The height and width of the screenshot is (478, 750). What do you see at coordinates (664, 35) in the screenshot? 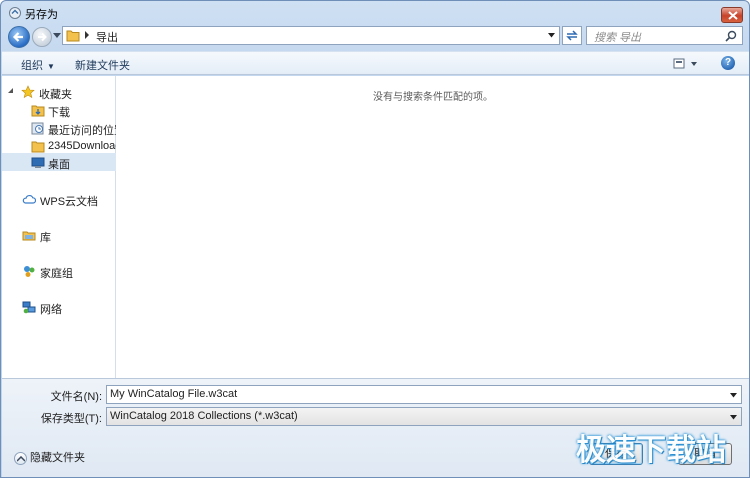
I see `search-input: 搜索 导出` at bounding box center [664, 35].